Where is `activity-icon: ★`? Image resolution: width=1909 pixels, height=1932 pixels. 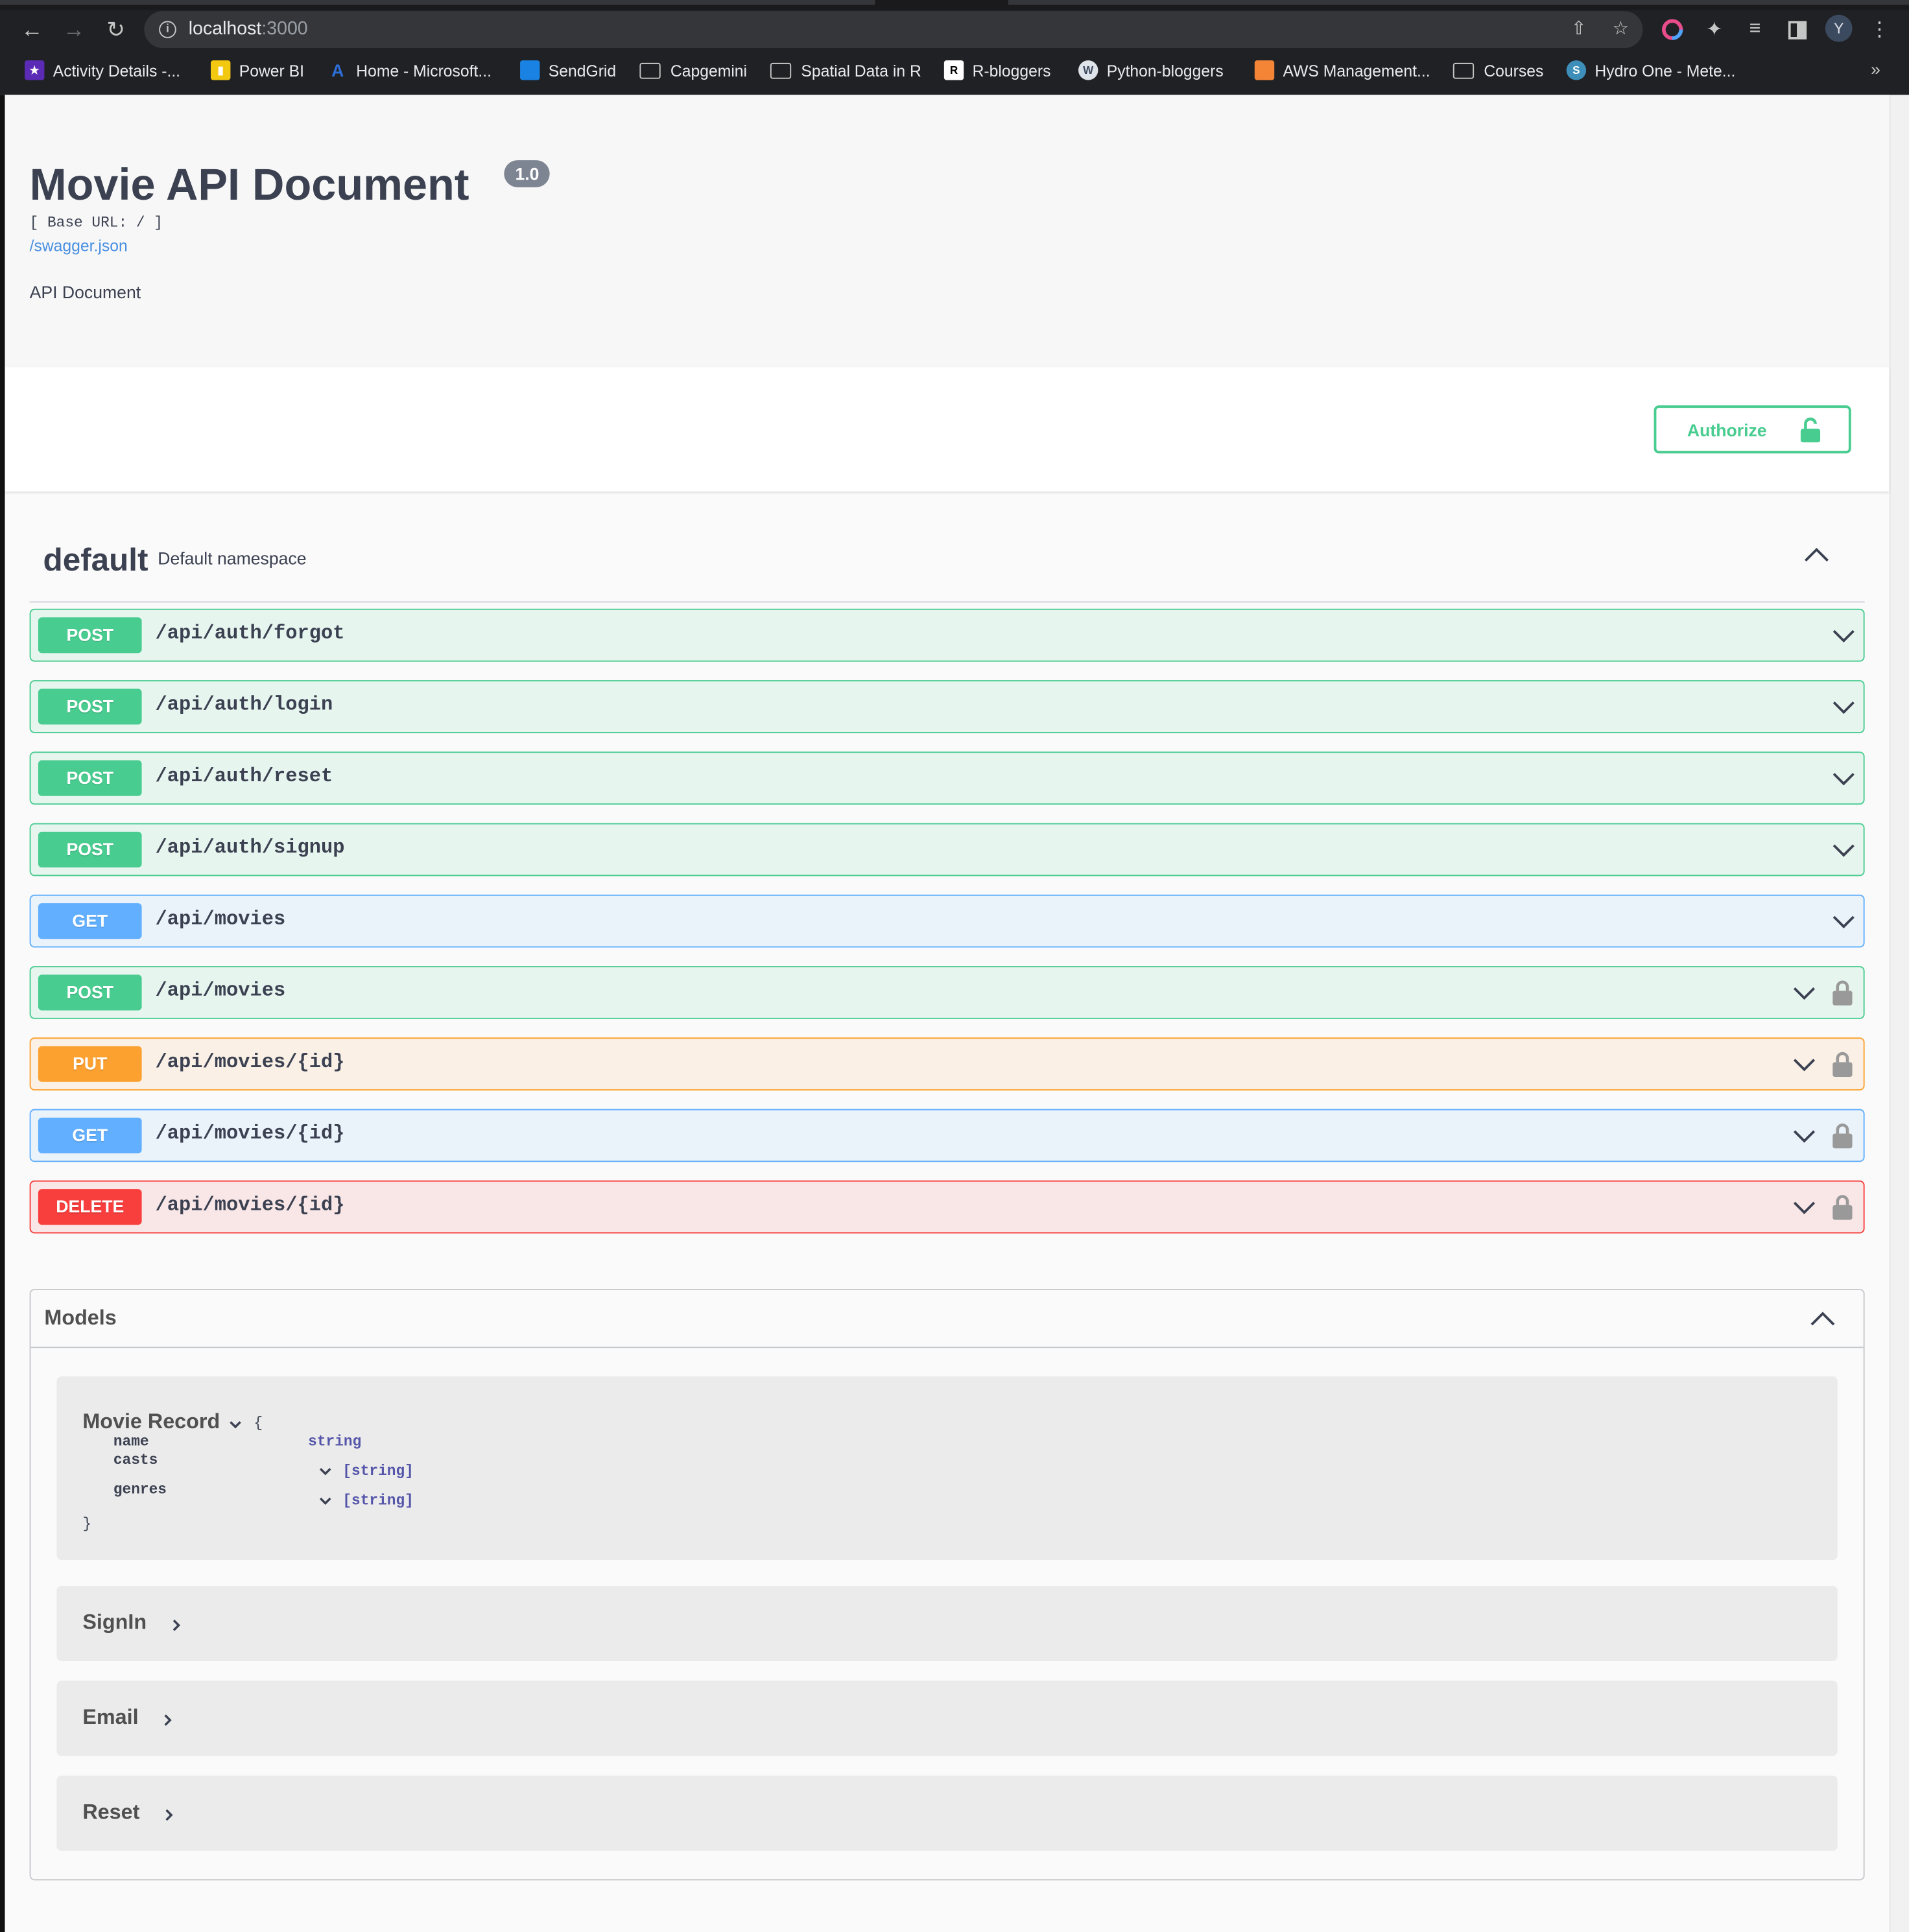
activity-icon: ★ is located at coordinates (35, 70).